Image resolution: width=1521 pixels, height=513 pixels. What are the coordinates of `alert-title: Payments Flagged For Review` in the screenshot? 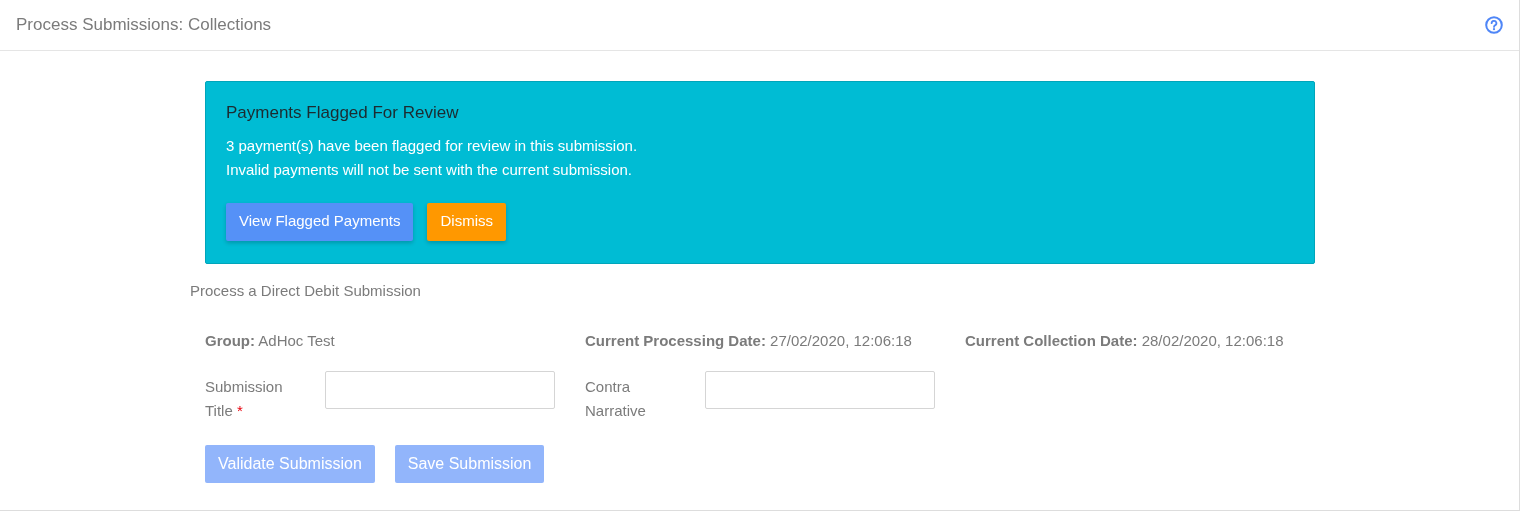 It's located at (343, 113).